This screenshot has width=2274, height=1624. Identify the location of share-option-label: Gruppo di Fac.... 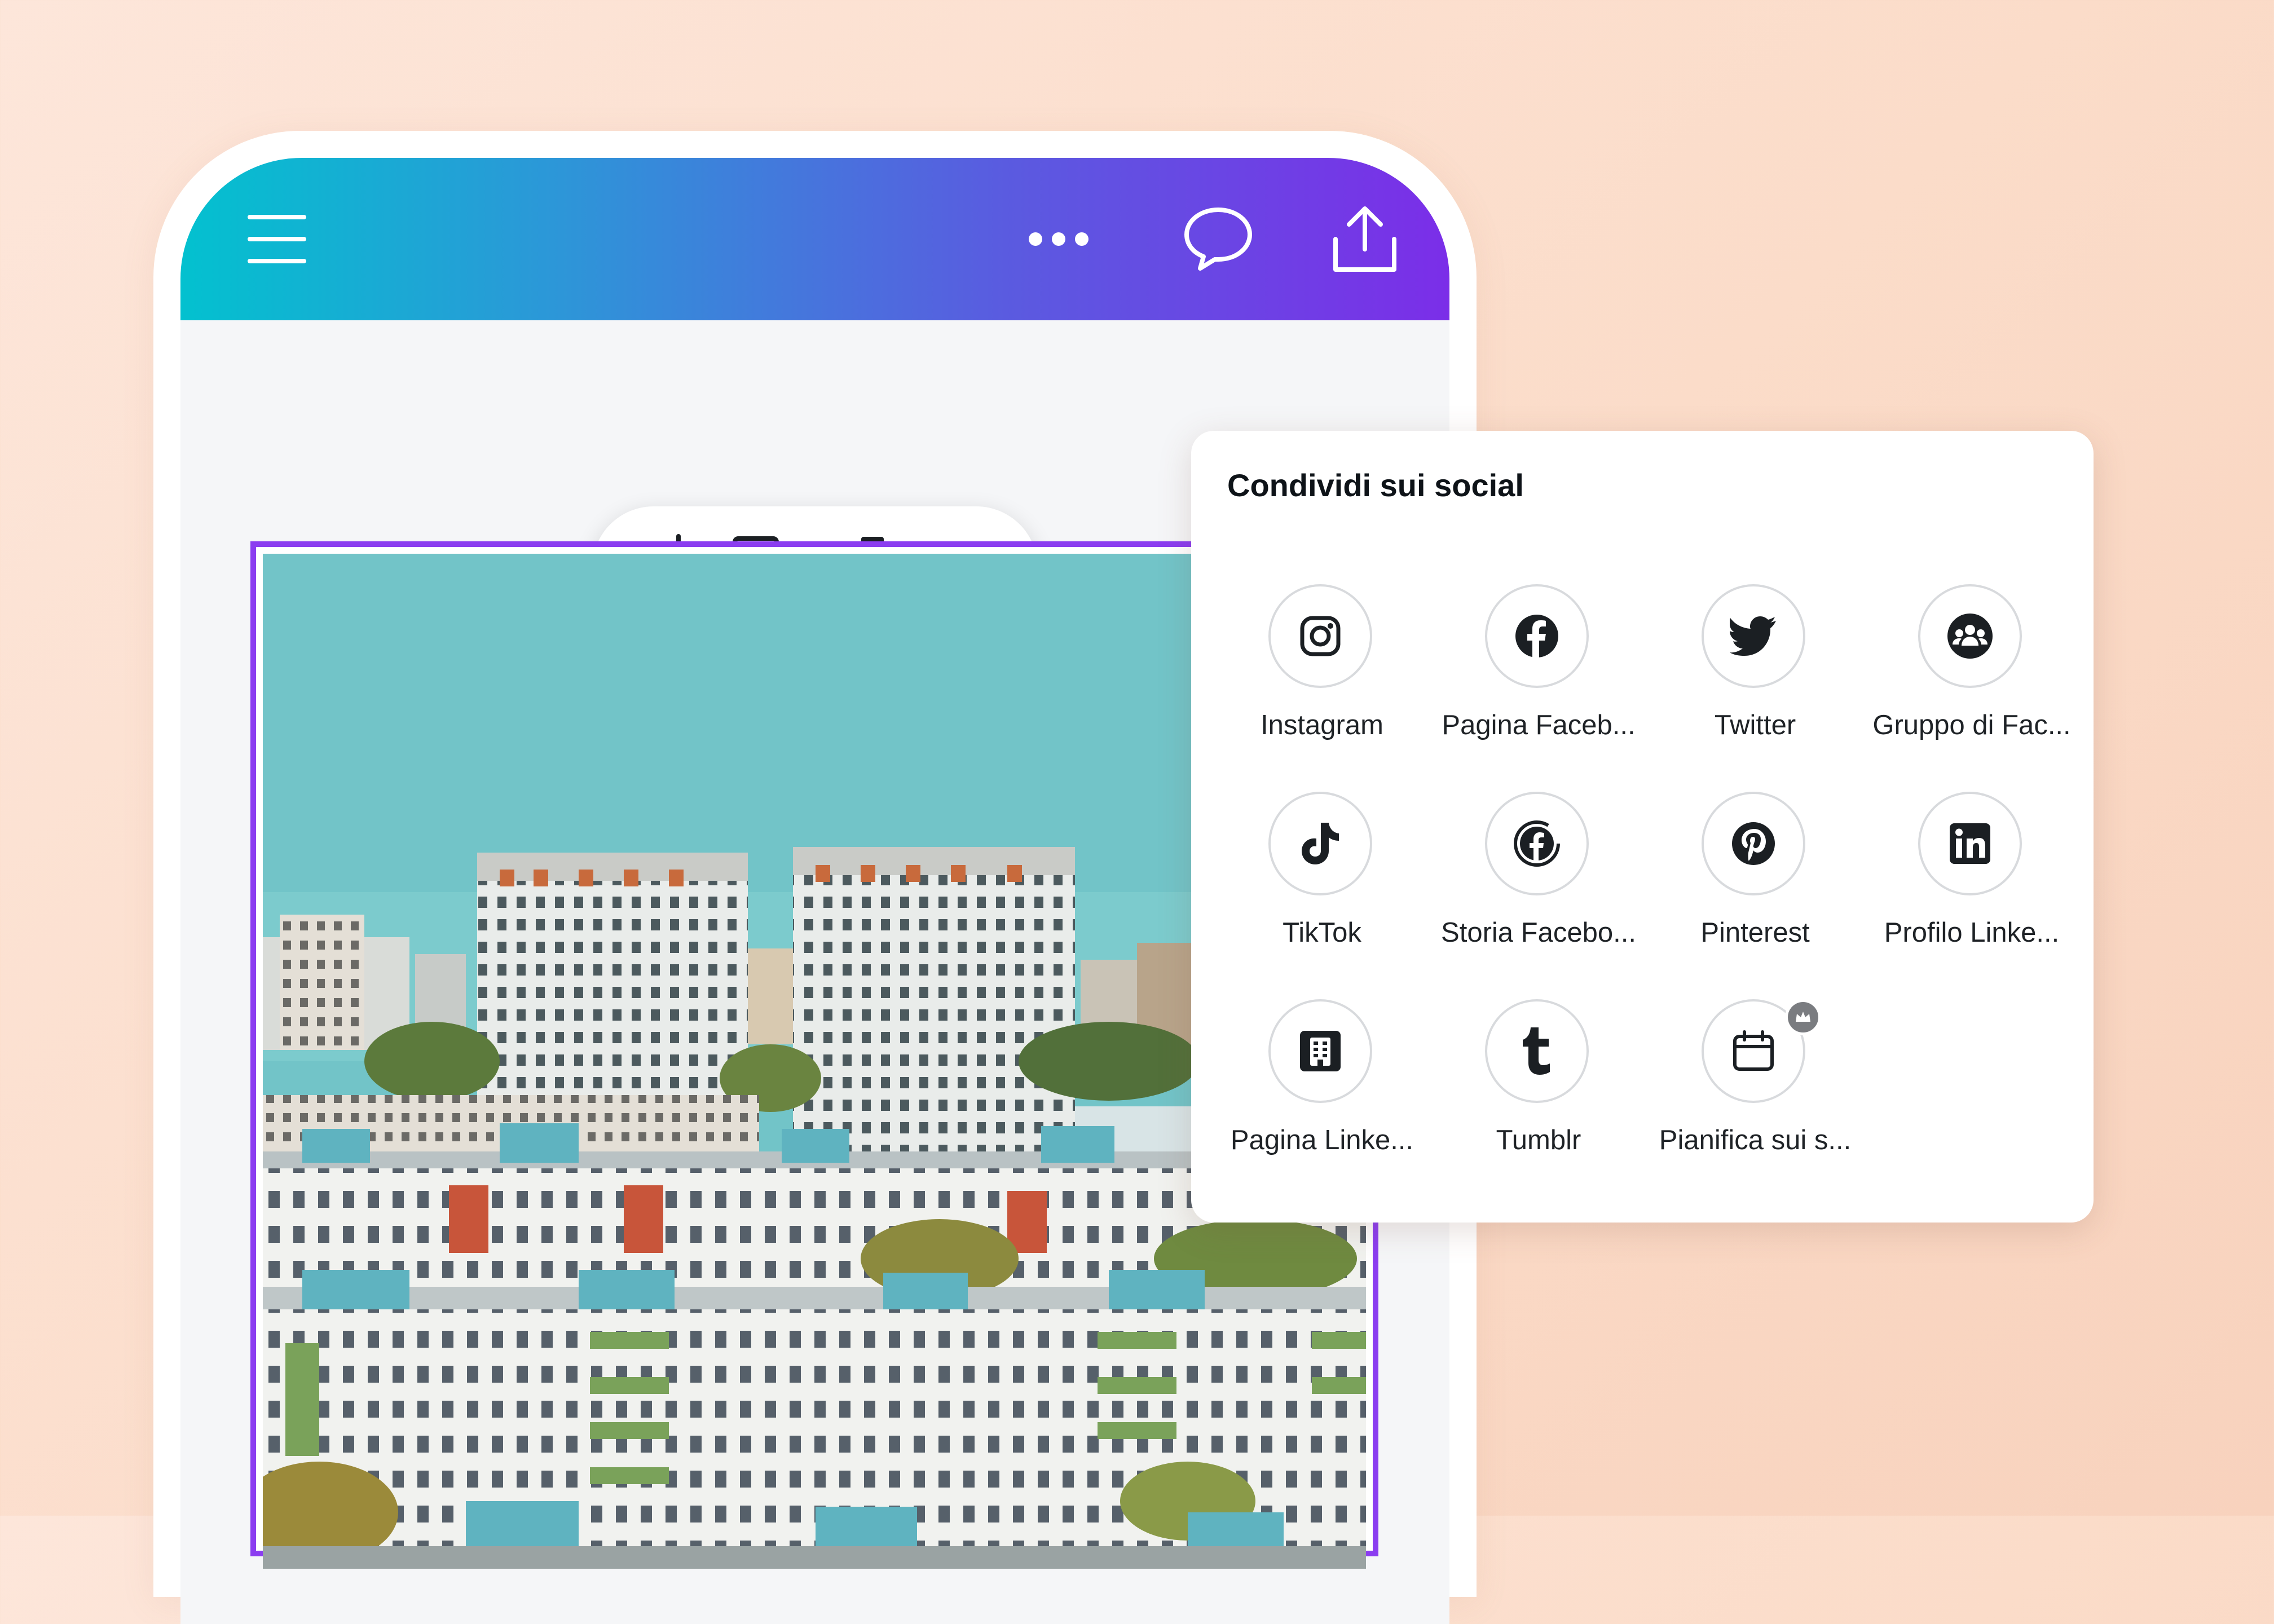
(1971, 725).